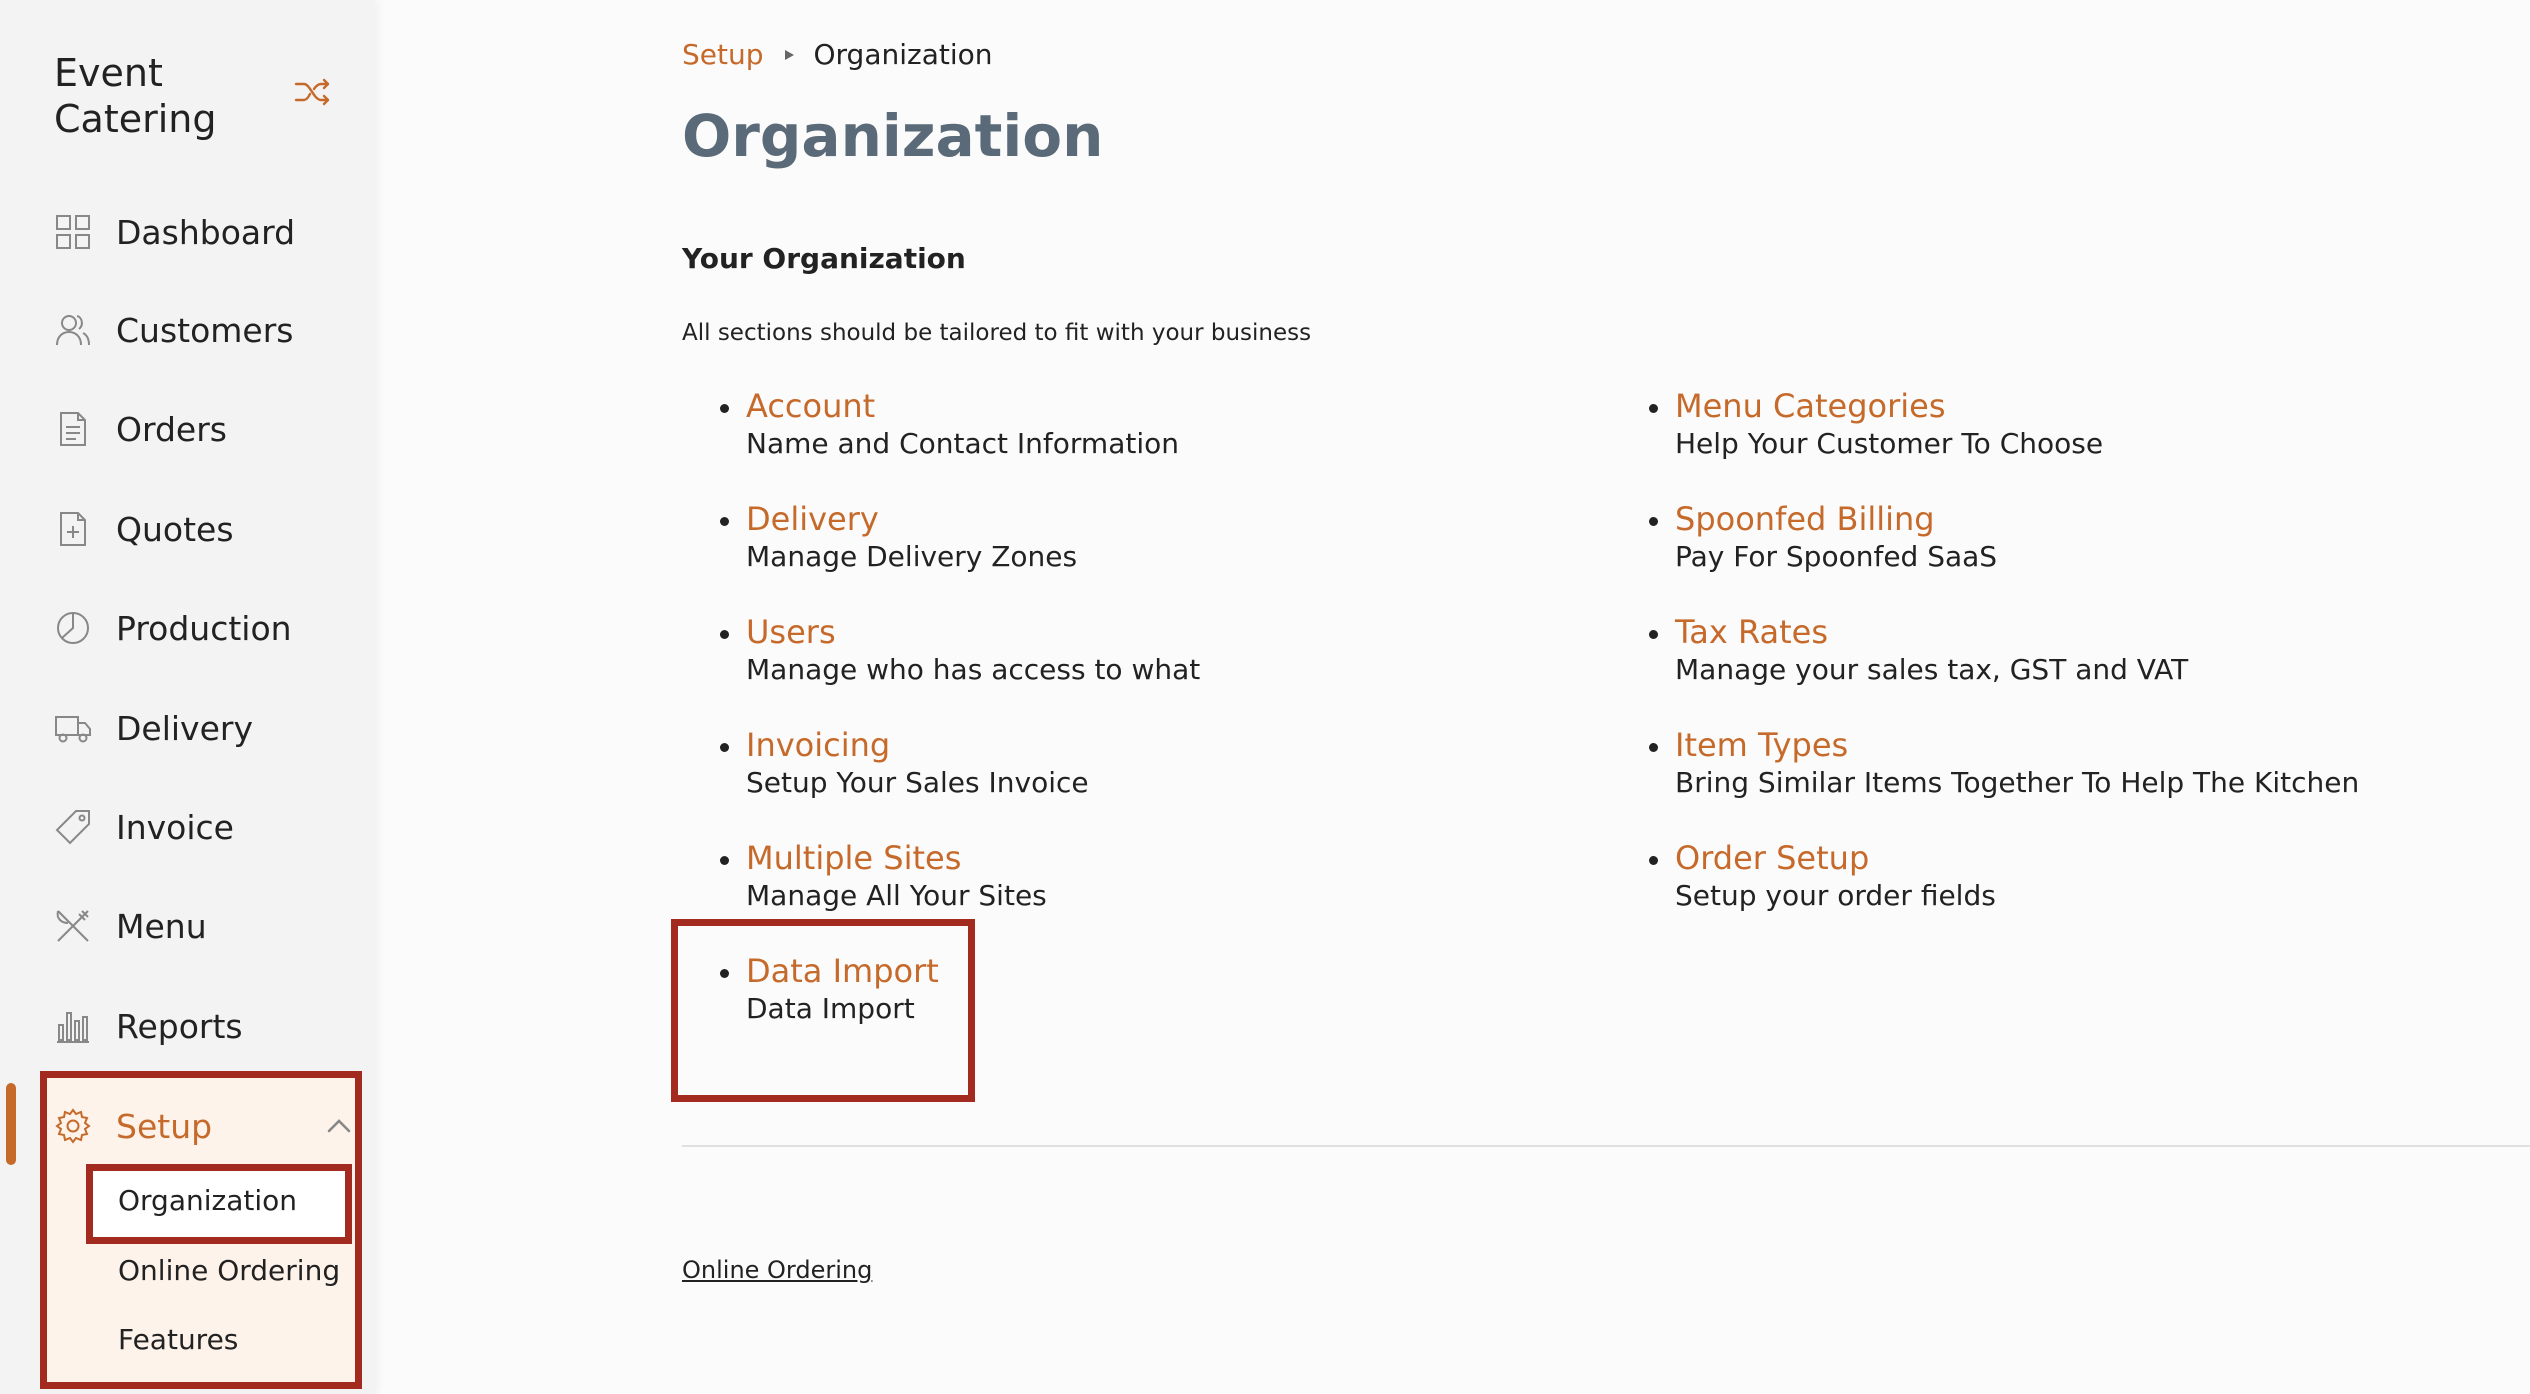 The height and width of the screenshot is (1394, 2530). I want to click on data-import-highlight-box, so click(823, 1010).